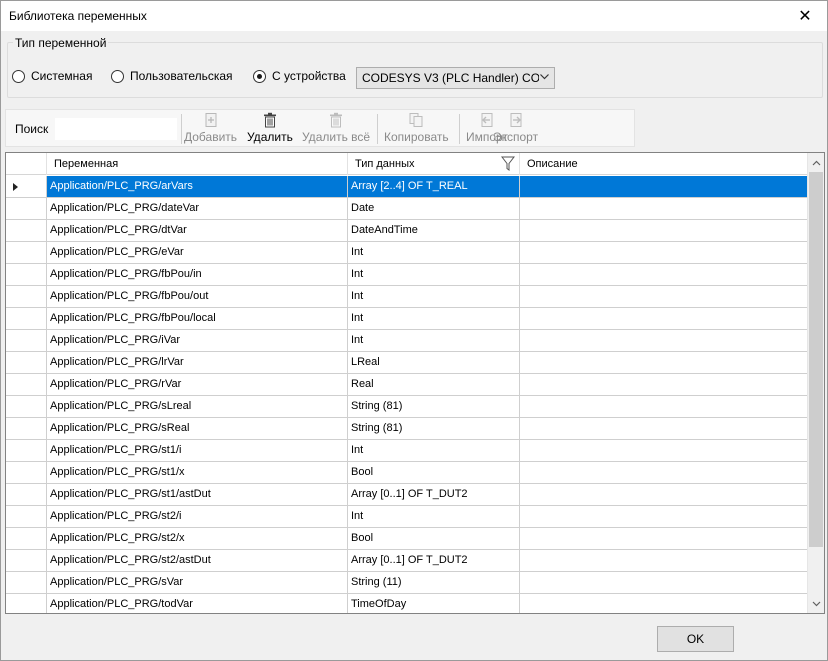  I want to click on cell-variable: Application/PLC_PRG/st1/astDut, so click(197, 495).